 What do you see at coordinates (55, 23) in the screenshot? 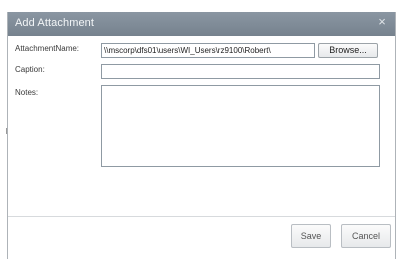
I see `dialog-title: Add Attachment` at bounding box center [55, 23].